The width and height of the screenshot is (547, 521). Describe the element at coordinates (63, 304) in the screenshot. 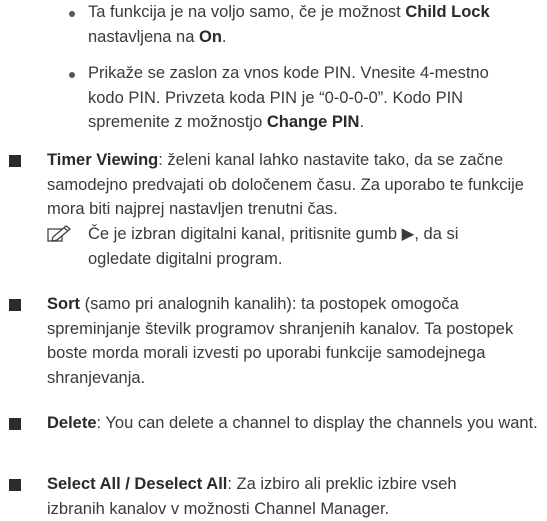

I see `term-sort: Sort` at that location.